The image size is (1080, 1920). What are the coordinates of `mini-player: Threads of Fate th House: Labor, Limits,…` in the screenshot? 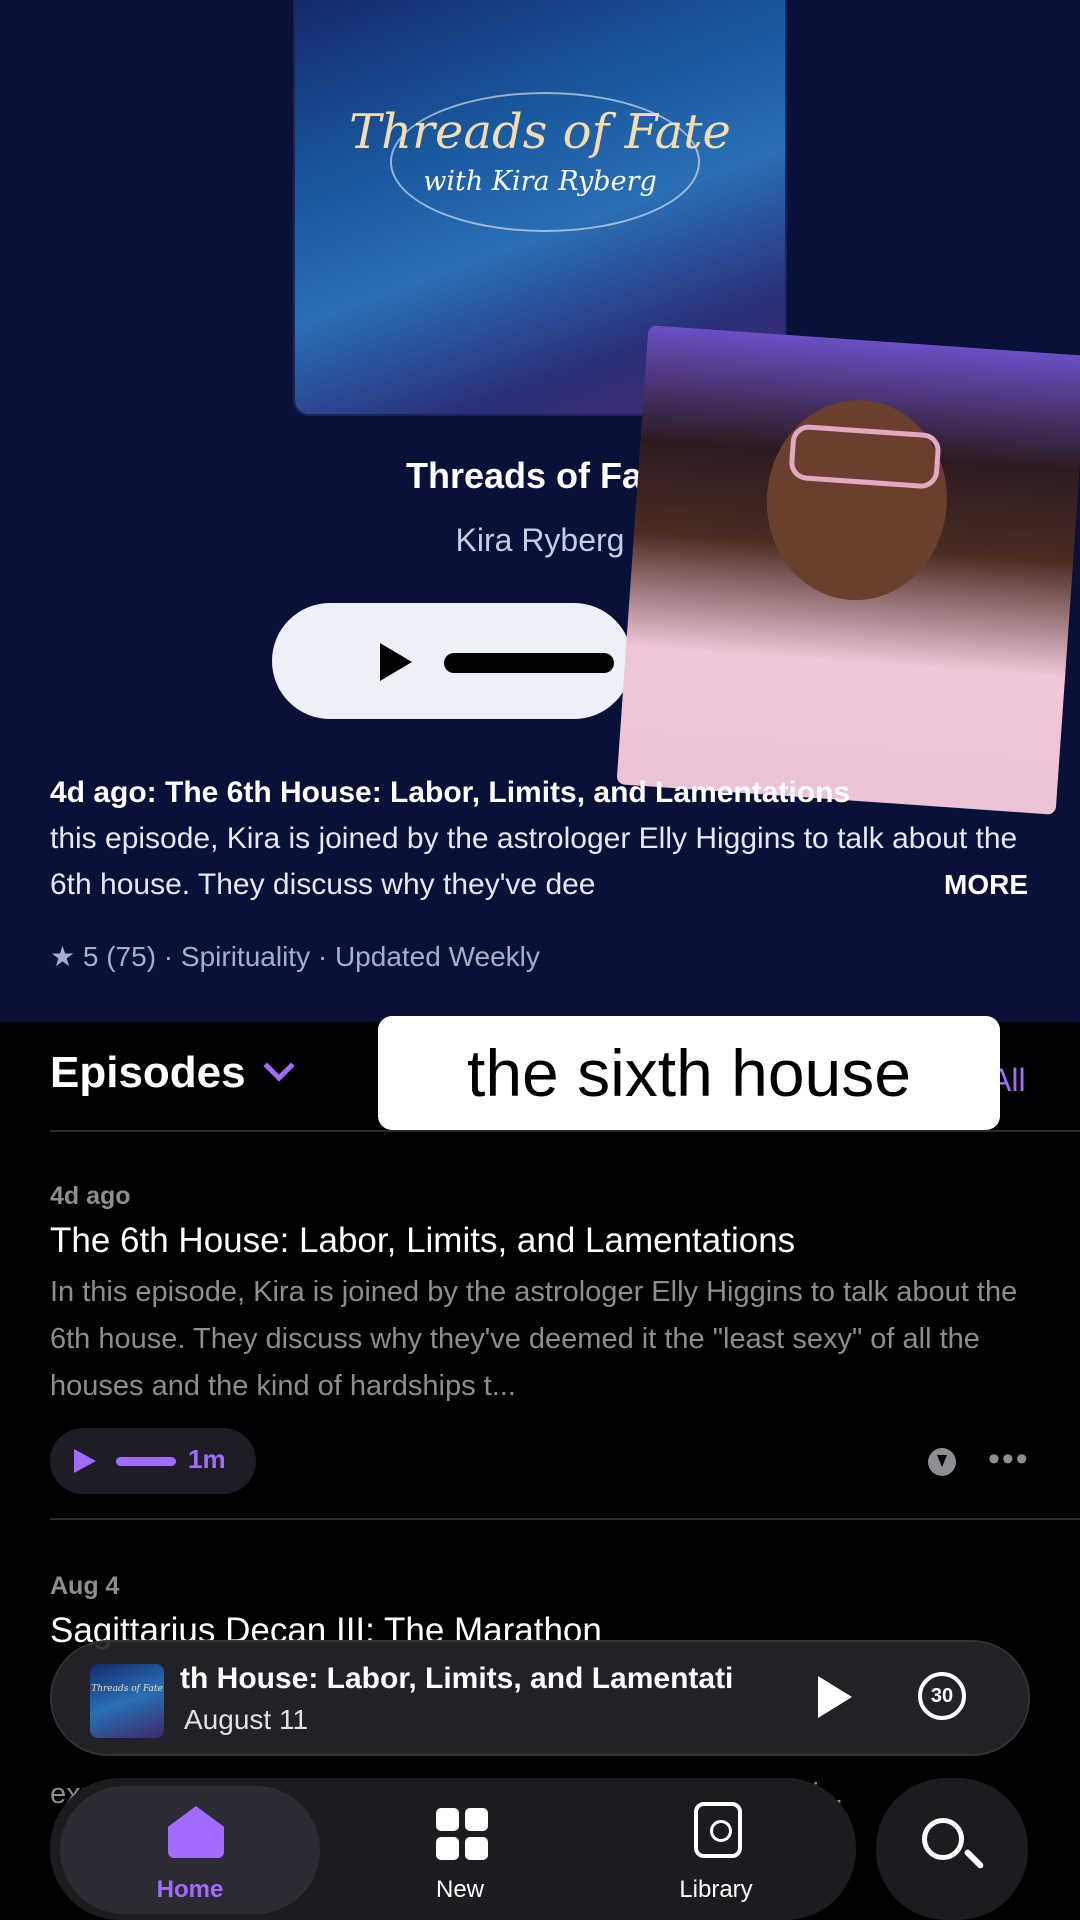 It's located at (540, 1698).